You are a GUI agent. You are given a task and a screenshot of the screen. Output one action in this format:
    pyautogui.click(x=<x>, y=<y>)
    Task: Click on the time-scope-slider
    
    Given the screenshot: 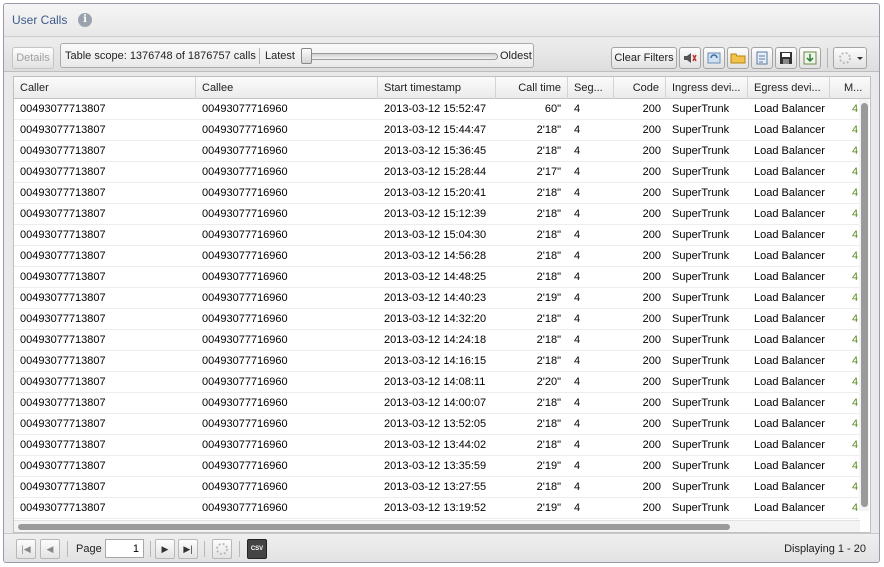 What is the action you would take?
    pyautogui.click(x=401, y=56)
    